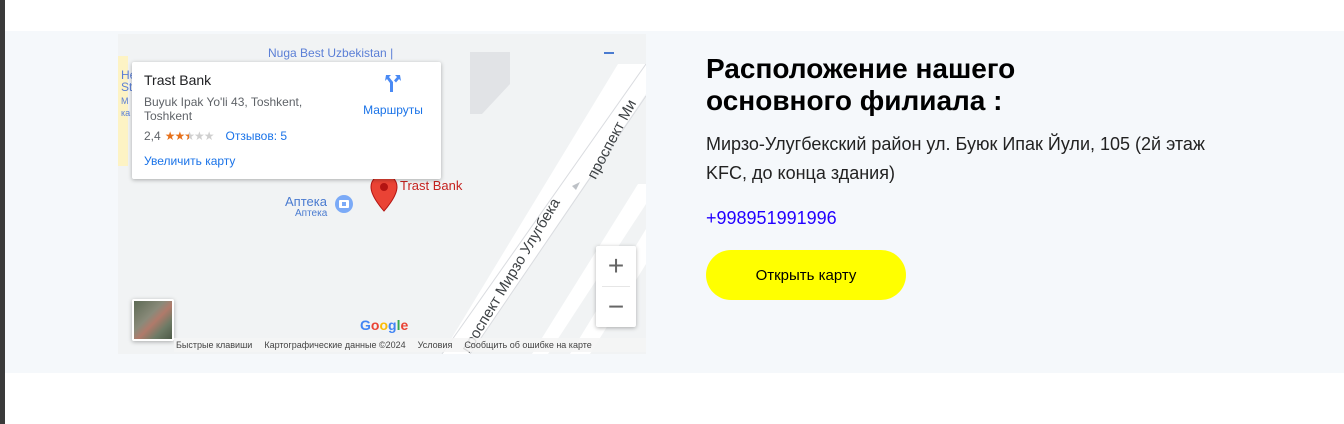  Describe the element at coordinates (126, 113) in the screenshot. I see `poi-label-cut-4: ка` at that location.